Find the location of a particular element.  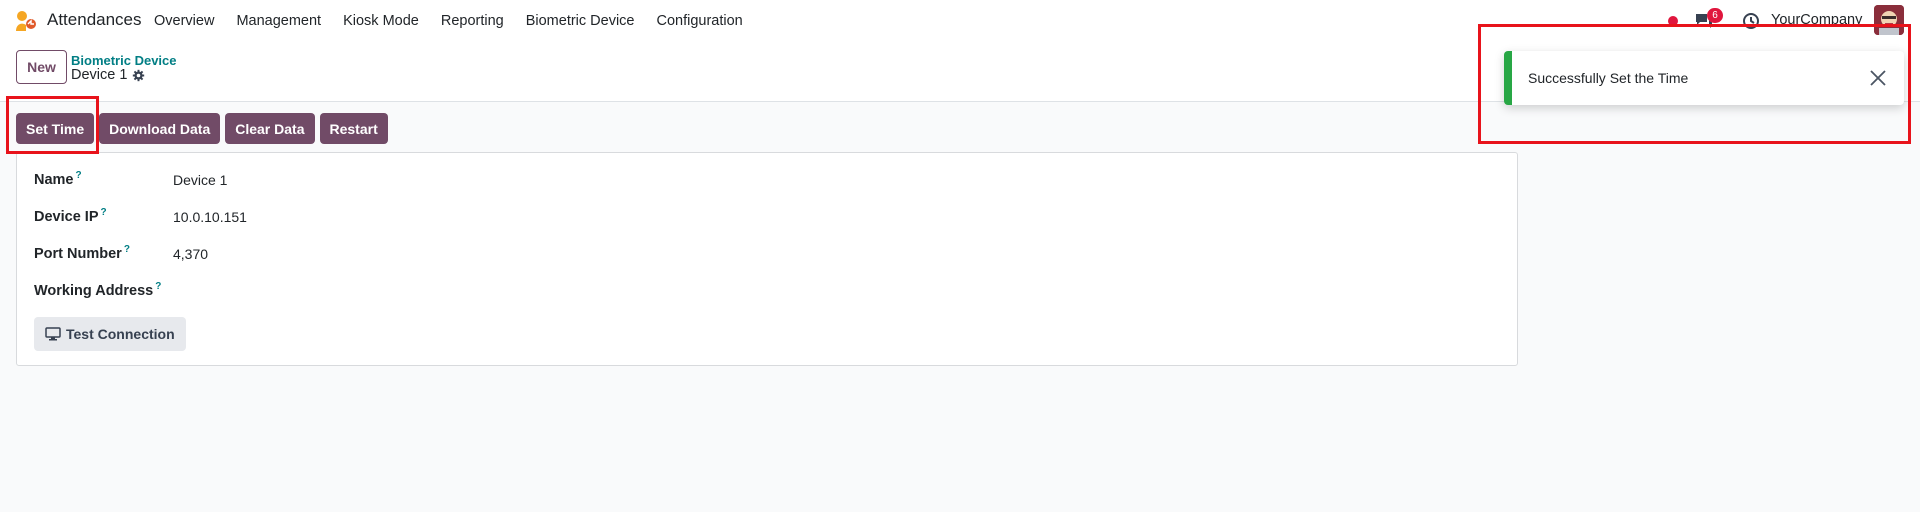

test-connection-button: Test Connection is located at coordinates (110, 334).